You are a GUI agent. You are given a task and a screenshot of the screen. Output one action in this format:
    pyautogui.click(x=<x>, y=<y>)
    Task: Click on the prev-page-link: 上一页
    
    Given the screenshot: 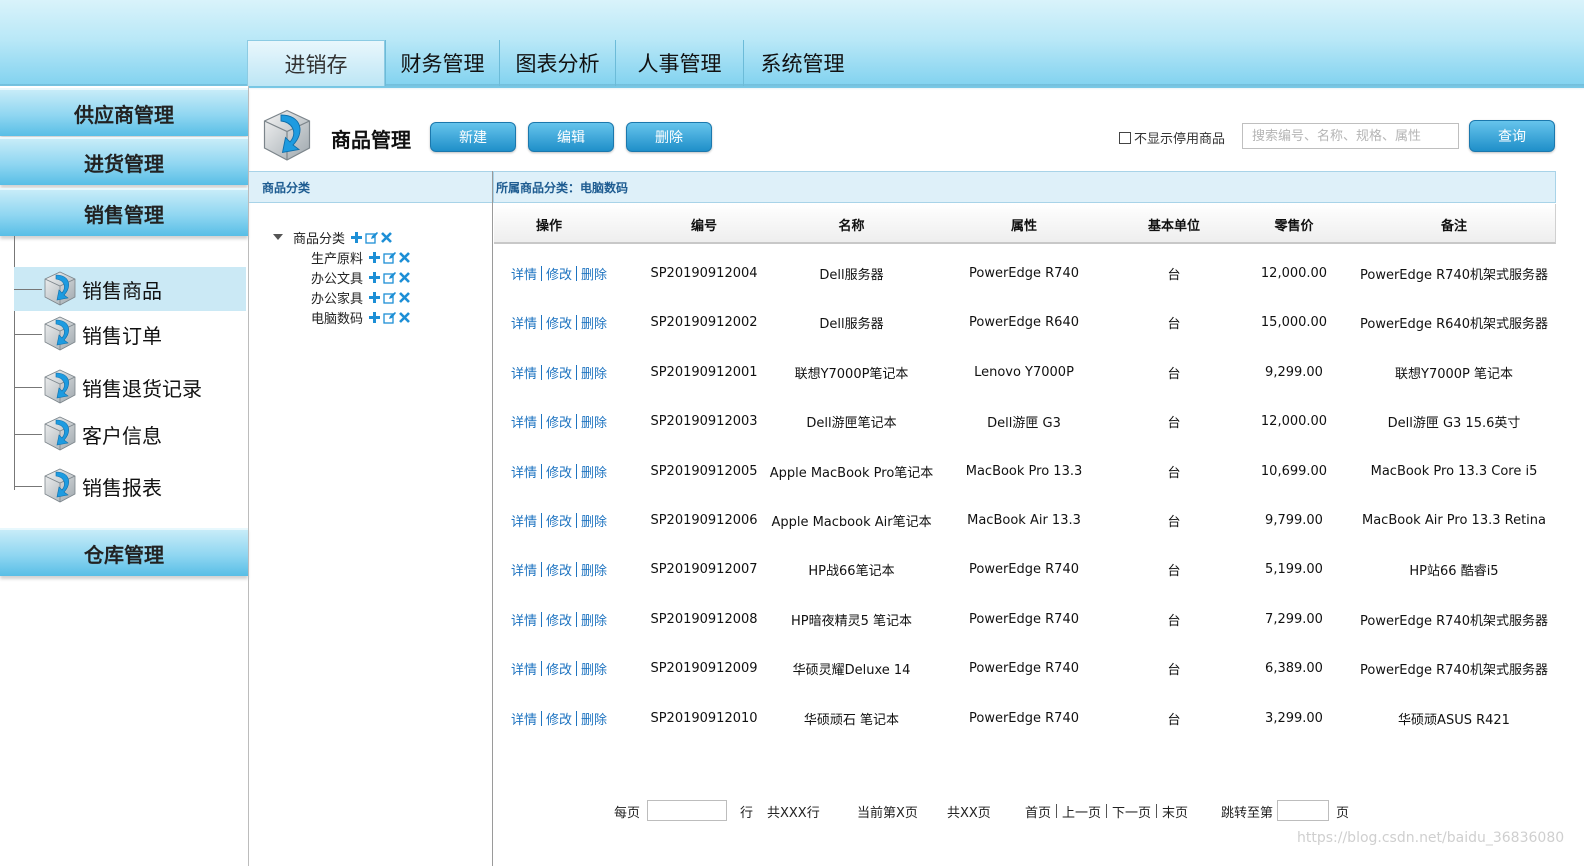 What is the action you would take?
    pyautogui.click(x=1081, y=811)
    